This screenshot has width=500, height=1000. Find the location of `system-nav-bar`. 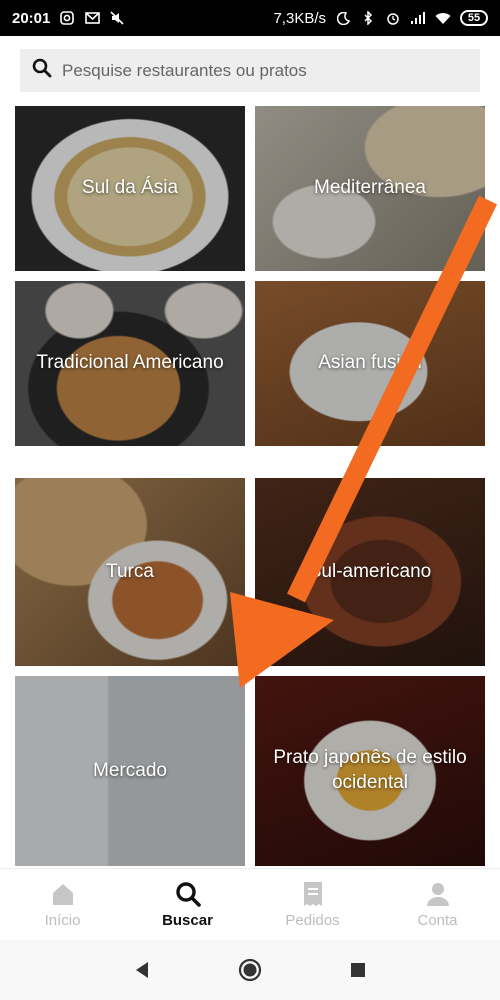

system-nav-bar is located at coordinates (250, 970).